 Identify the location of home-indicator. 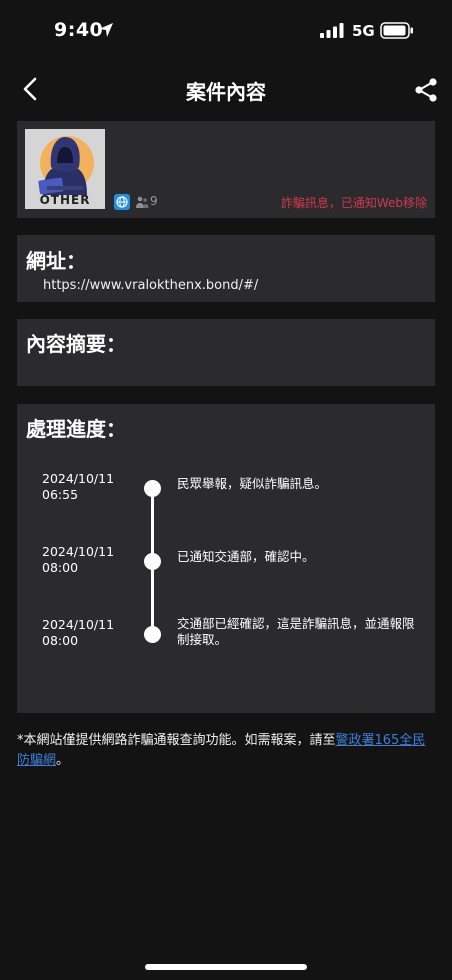
(226, 967).